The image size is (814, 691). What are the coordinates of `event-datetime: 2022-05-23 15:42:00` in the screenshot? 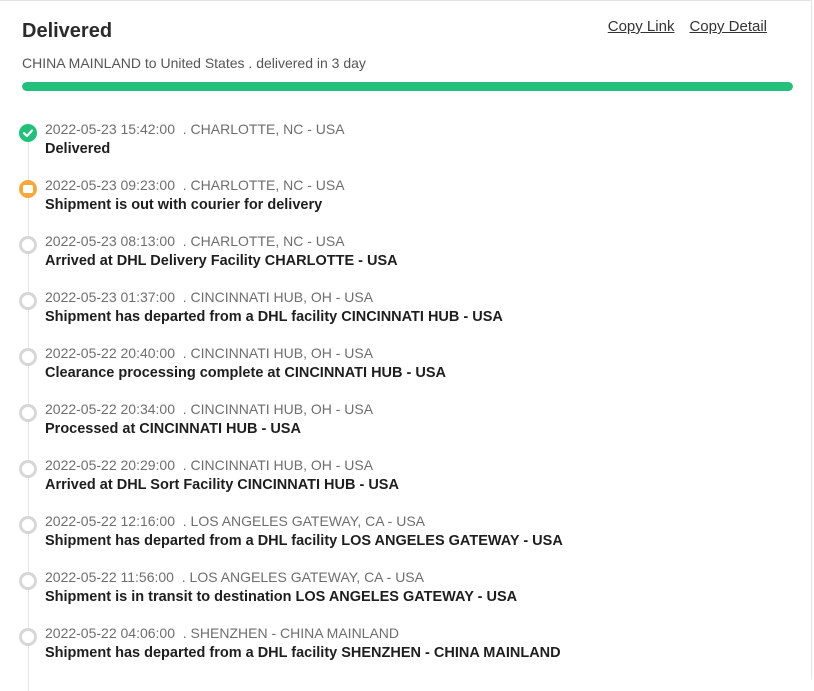 It's located at (110, 129).